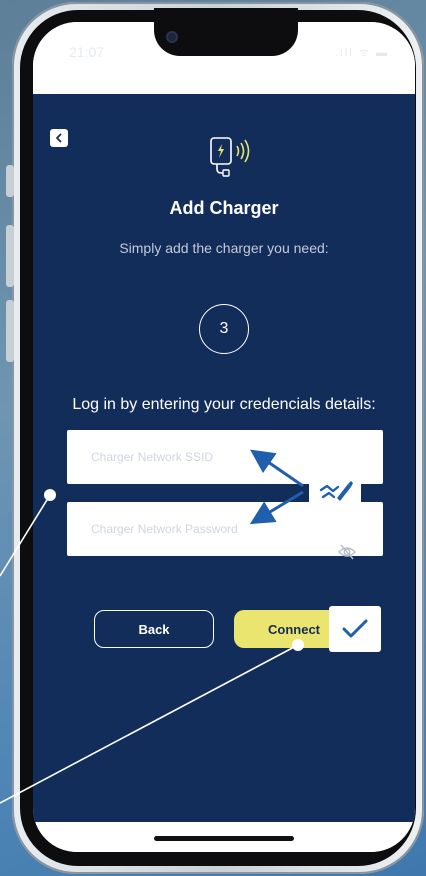  Describe the element at coordinates (172, 37) in the screenshot. I see `front-camera` at that location.